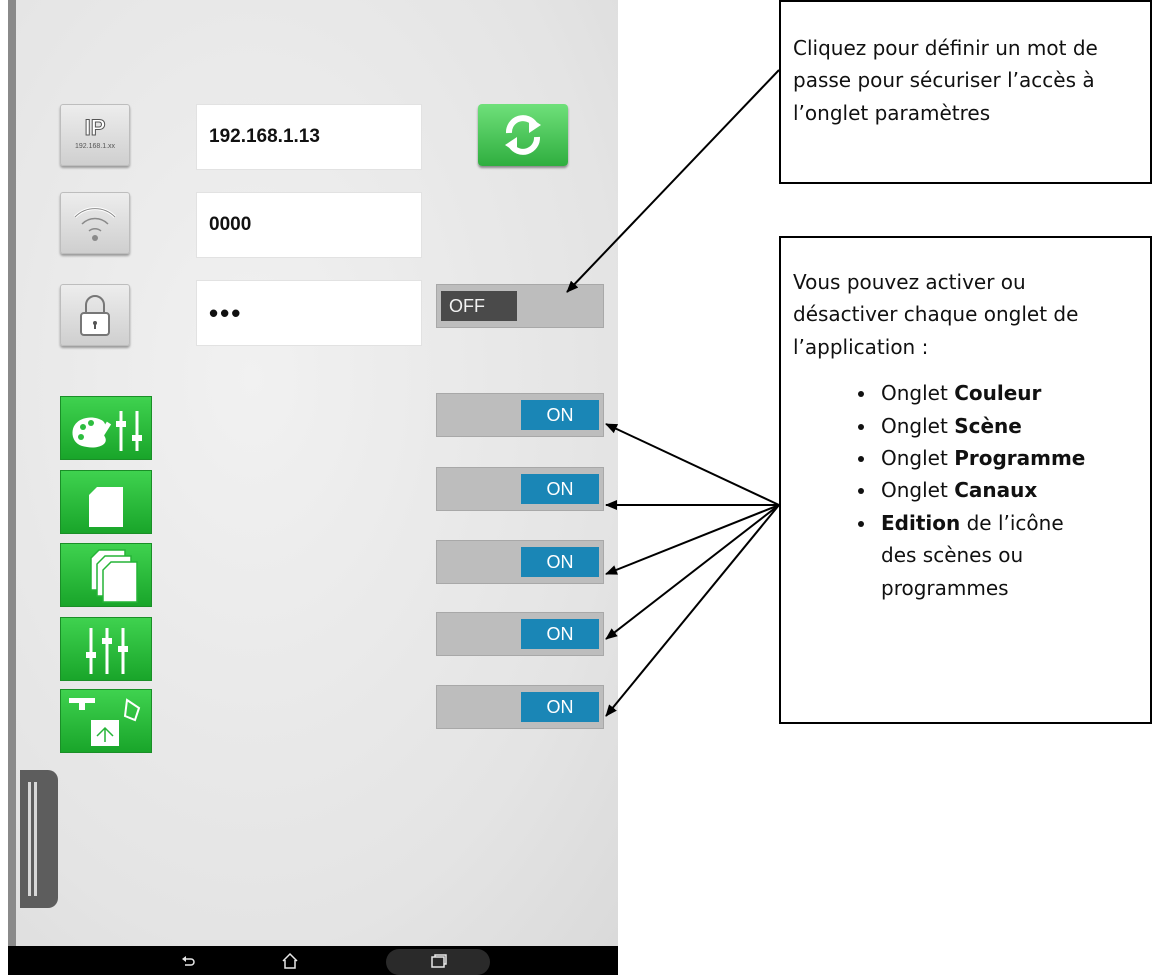 This screenshot has height=975, width=1152. I want to click on arrow-password, so click(673, 181).